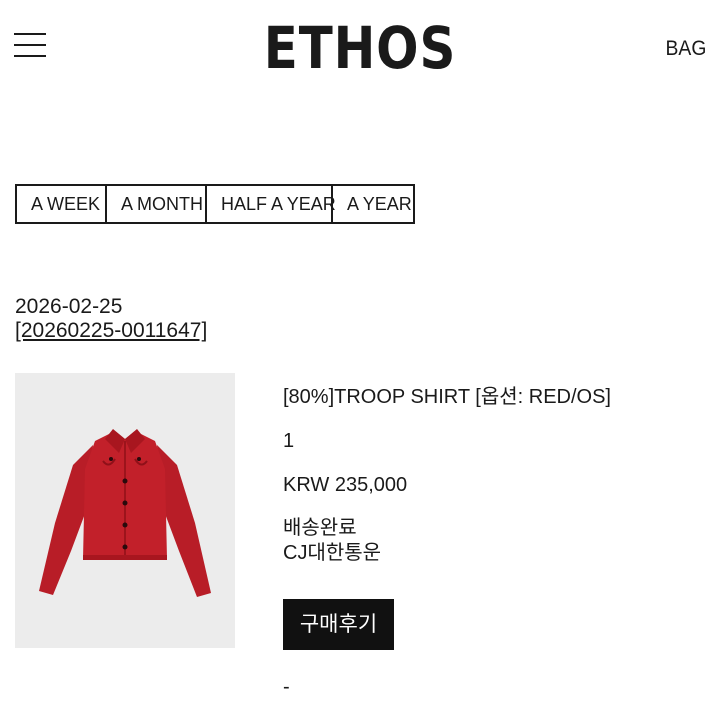 The width and height of the screenshot is (720, 720). I want to click on product-thumbnail, so click(125, 510).